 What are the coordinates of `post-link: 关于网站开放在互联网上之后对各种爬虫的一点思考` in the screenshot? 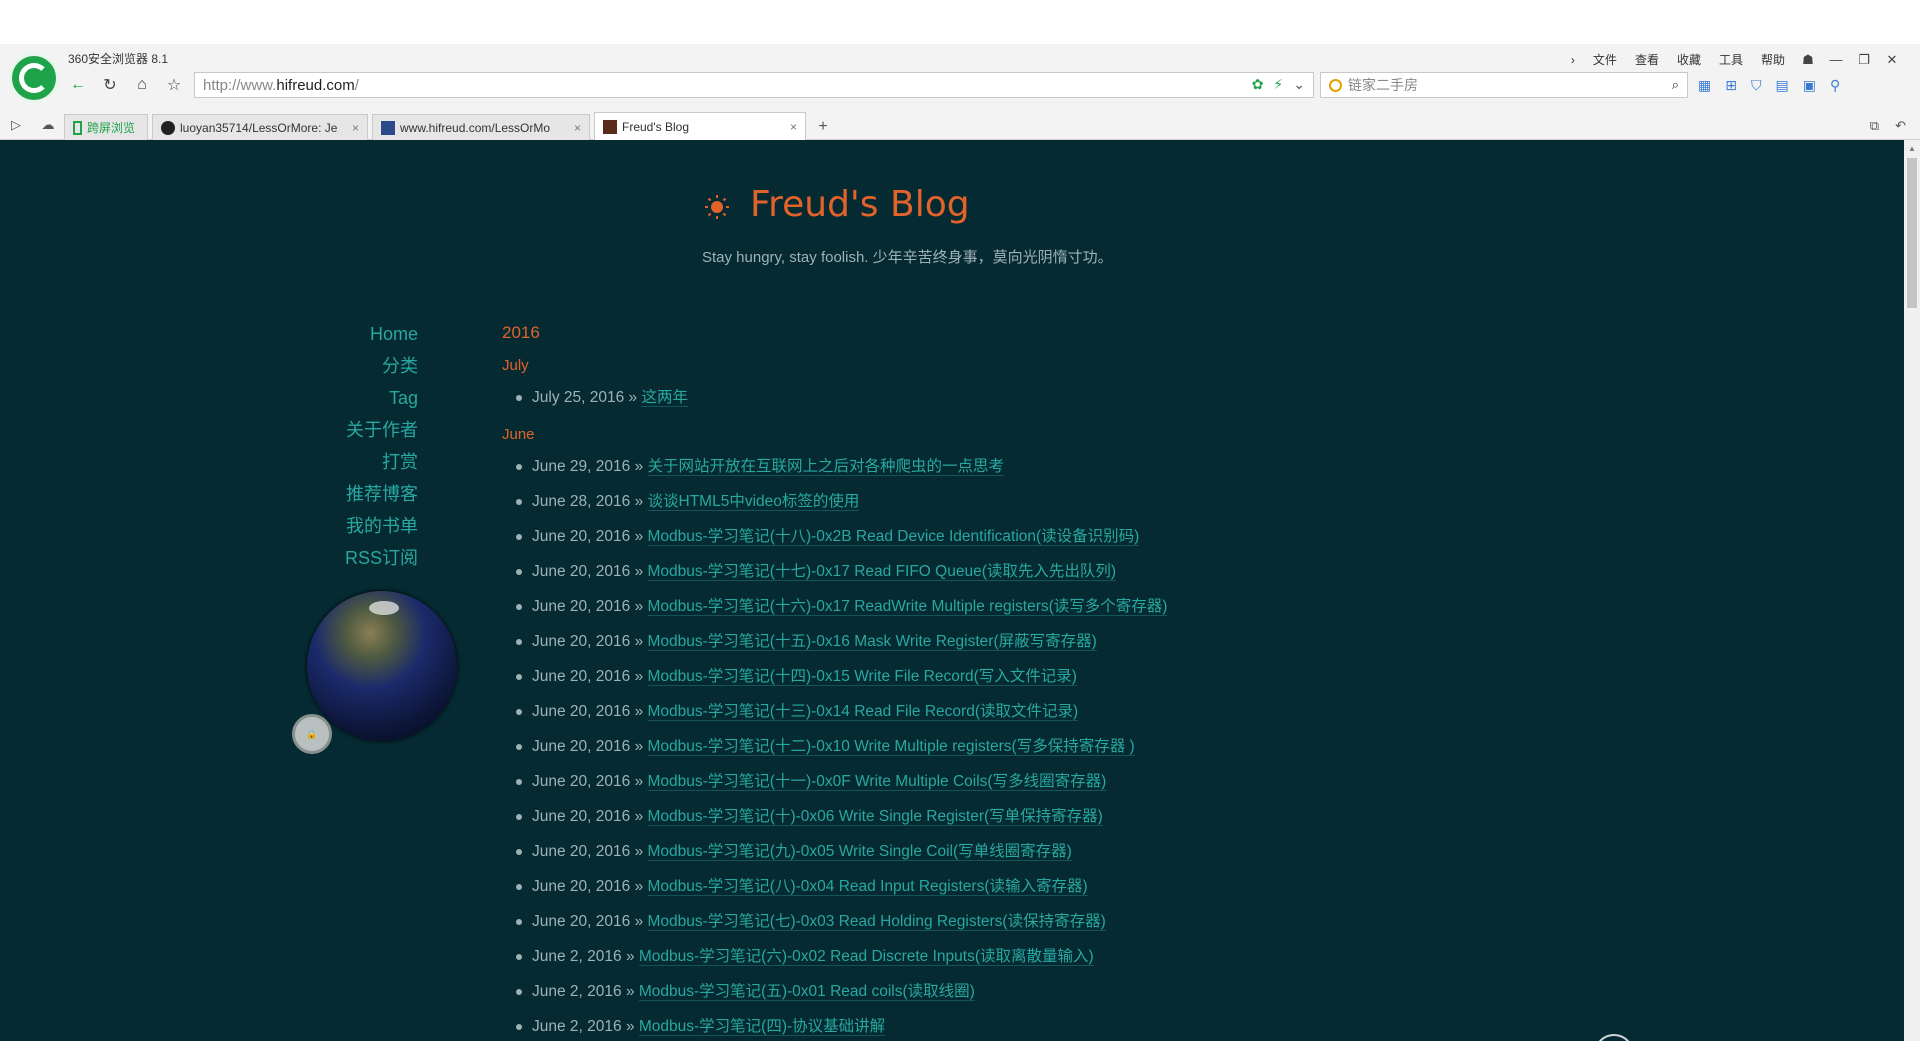 It's located at (826, 467).